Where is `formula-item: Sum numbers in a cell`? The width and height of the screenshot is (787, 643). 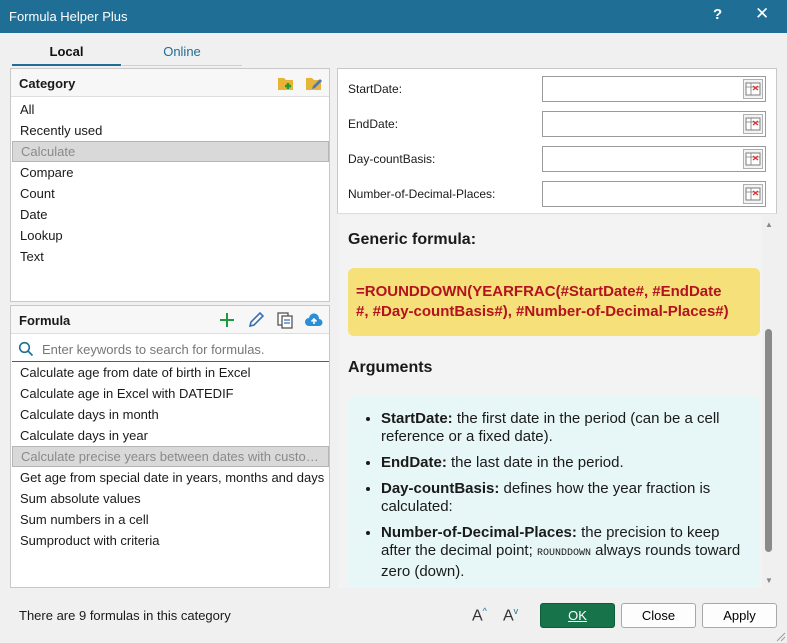 formula-item: Sum numbers in a cell is located at coordinates (170, 519).